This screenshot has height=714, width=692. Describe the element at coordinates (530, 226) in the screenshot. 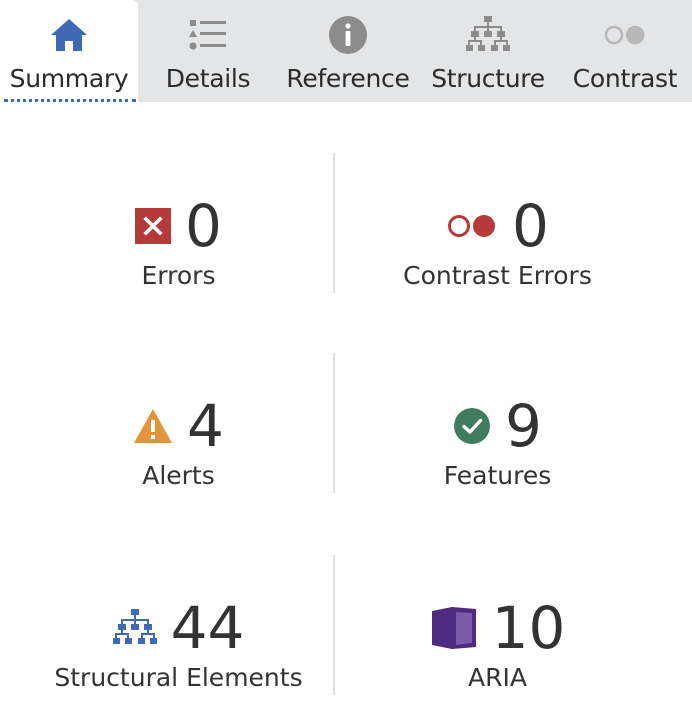

I see `contrast-errors-count: 0` at that location.